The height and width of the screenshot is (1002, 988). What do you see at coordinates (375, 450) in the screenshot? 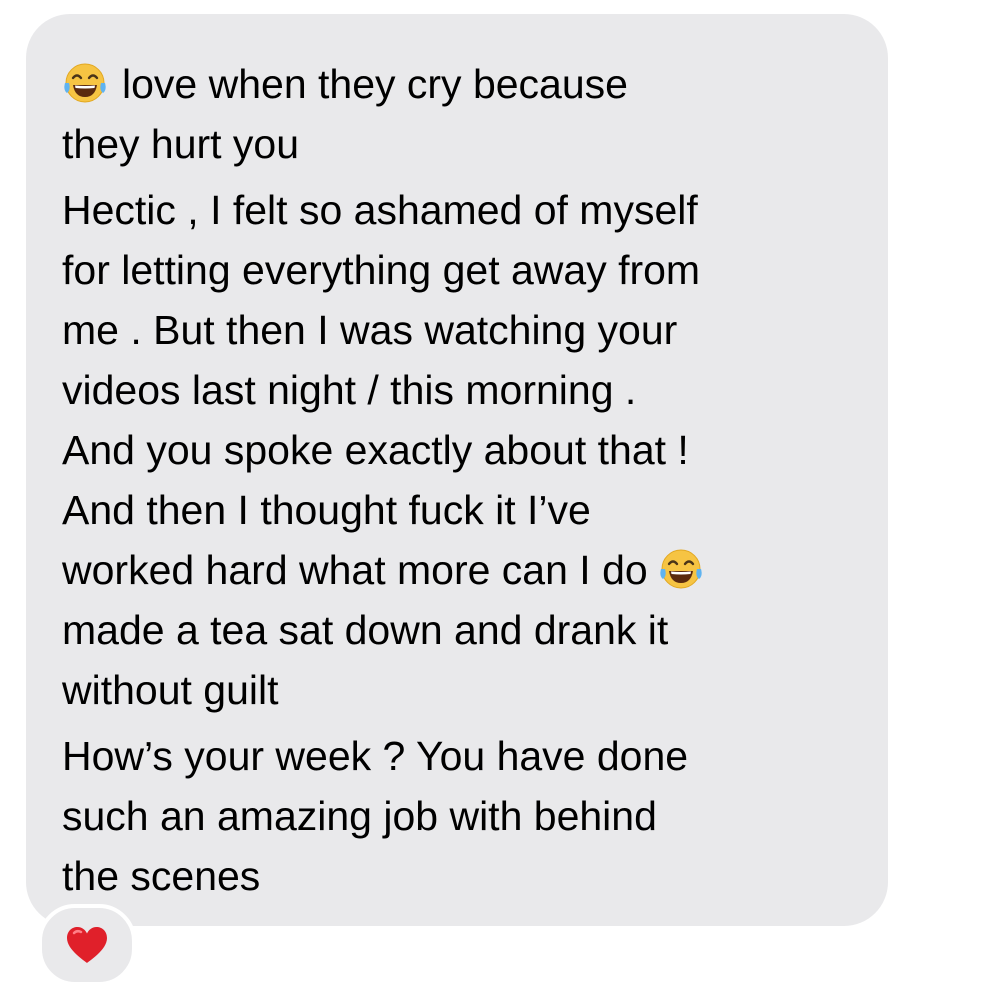
I see `message-text: And you spoke exactly about that !` at bounding box center [375, 450].